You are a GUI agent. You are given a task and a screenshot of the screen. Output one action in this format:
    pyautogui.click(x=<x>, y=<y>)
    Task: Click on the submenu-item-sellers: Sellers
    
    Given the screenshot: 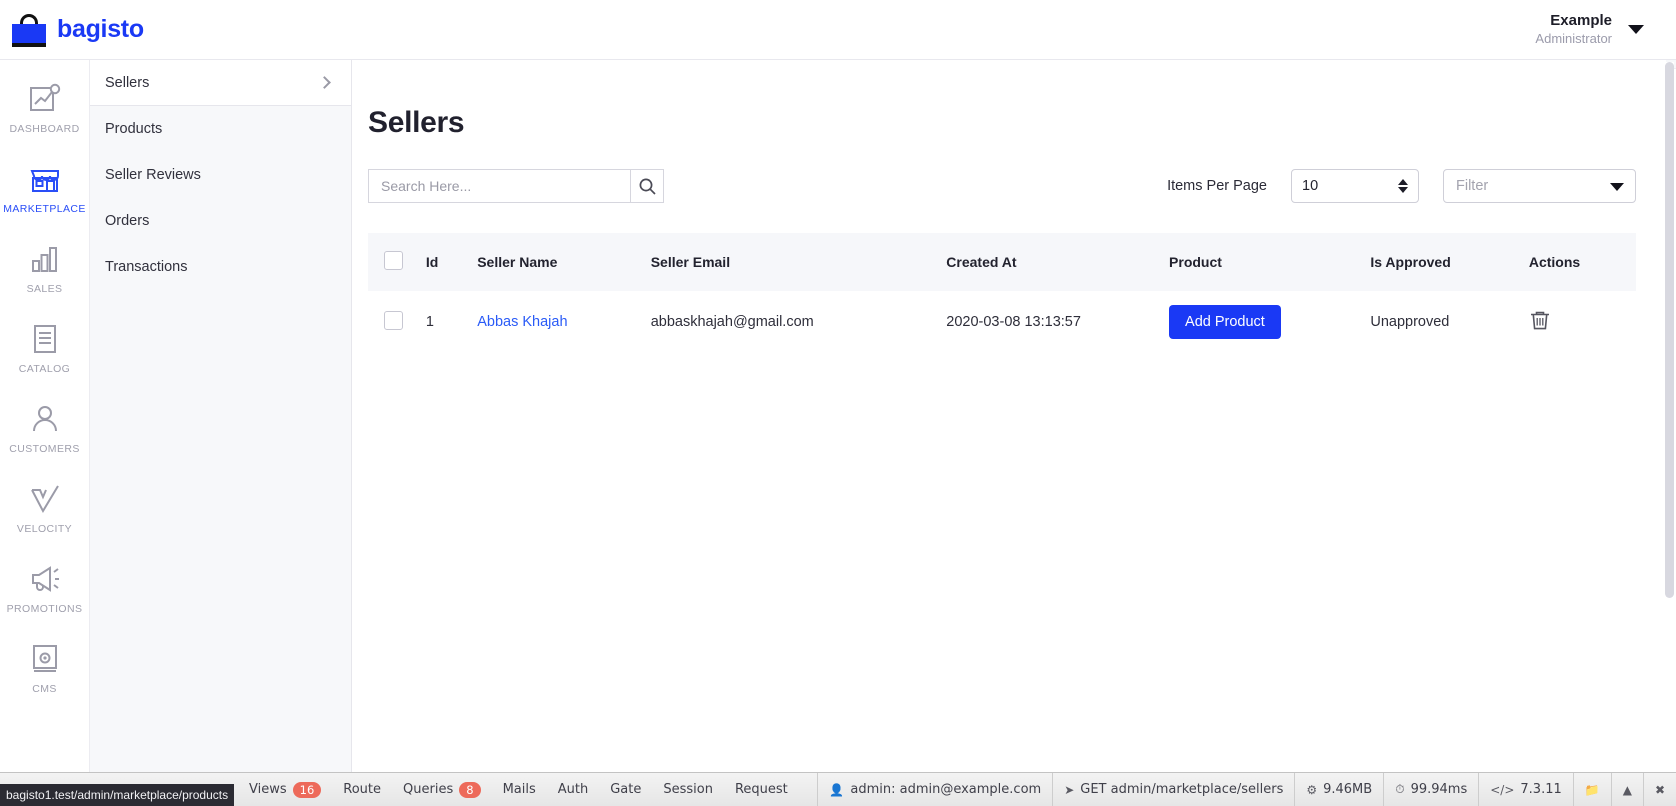 What is the action you would take?
    pyautogui.click(x=220, y=83)
    